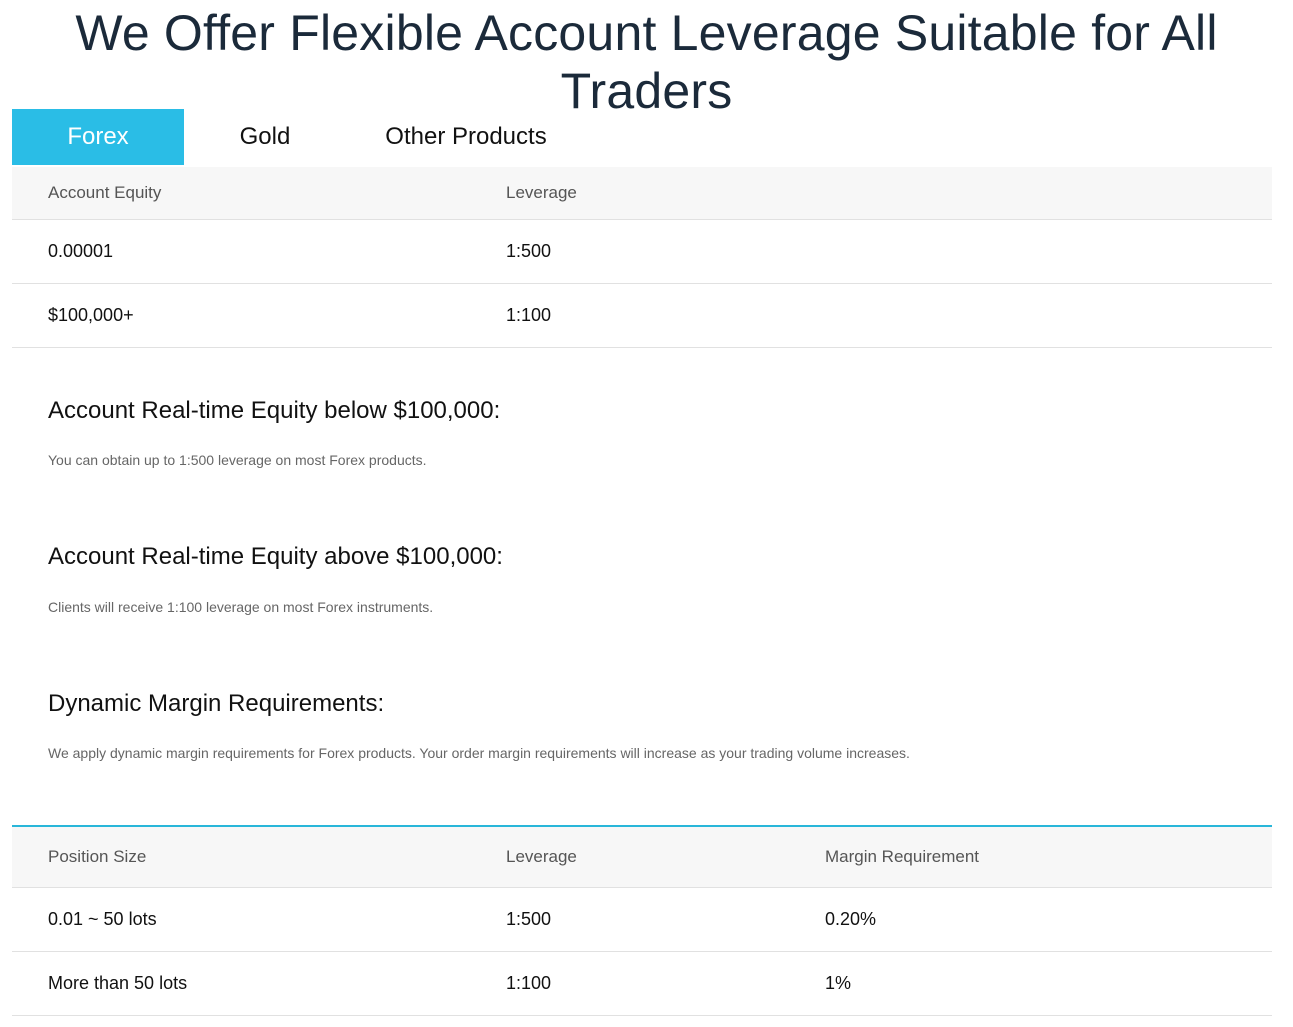 This screenshot has width=1293, height=1027. I want to click on section-heading: Account Real-time Equity above $100,000:, so click(275, 556).